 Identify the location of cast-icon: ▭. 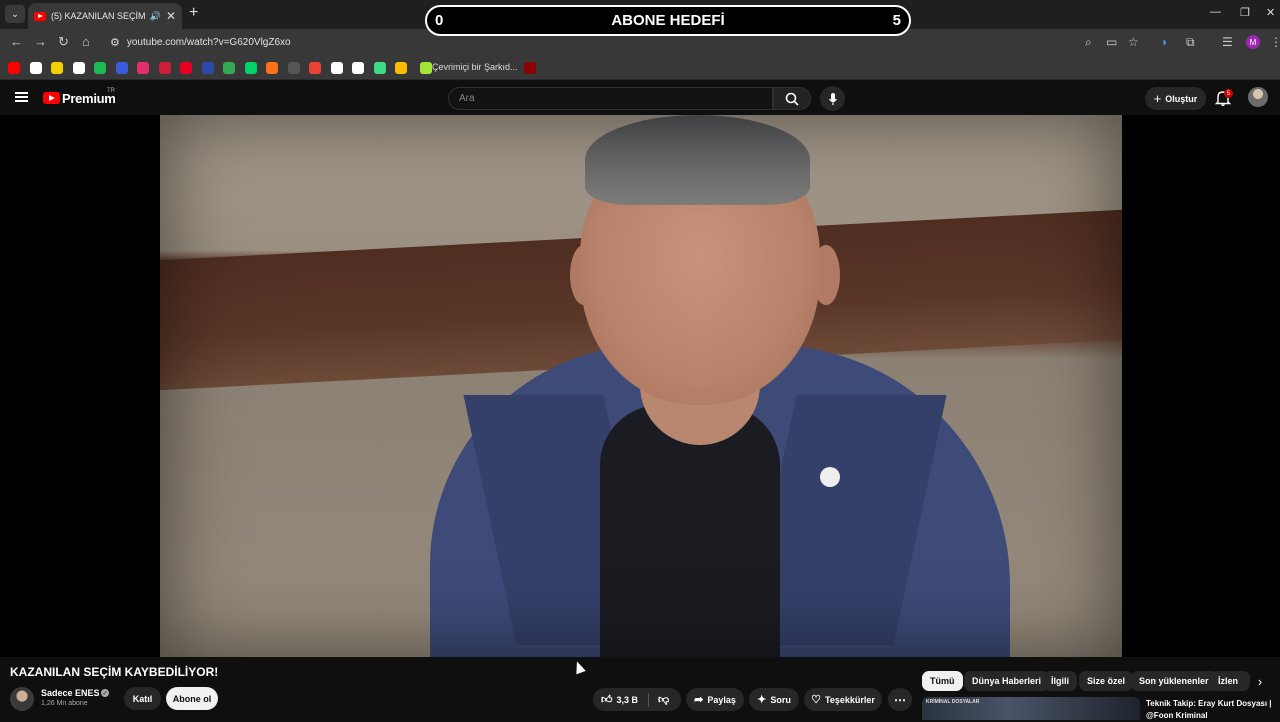
(1111, 42).